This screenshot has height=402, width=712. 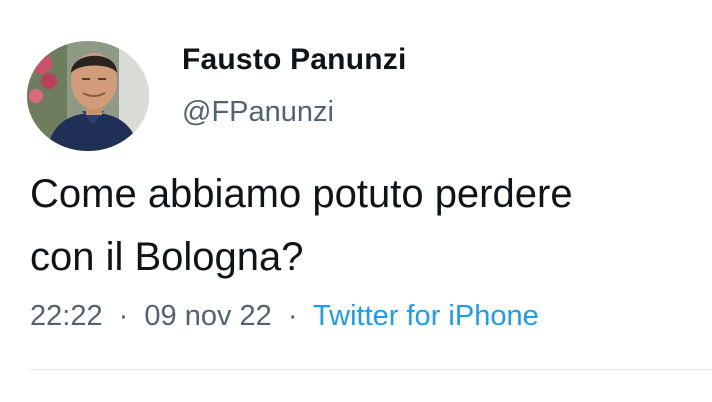 I want to click on author-display-name: Fausto Panunzi, so click(x=294, y=60).